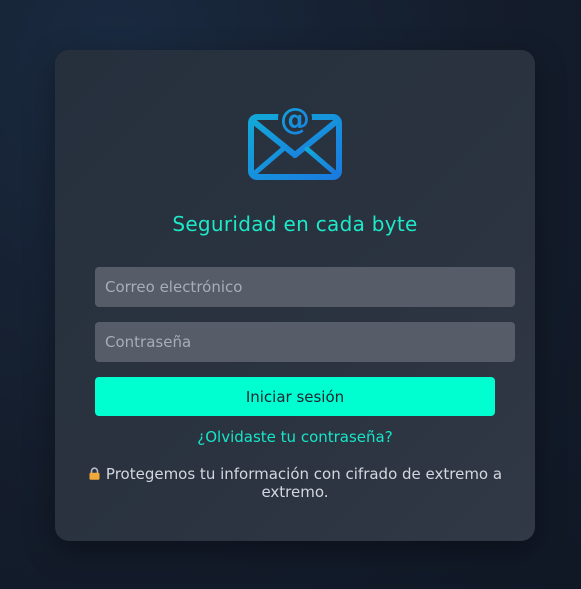 This screenshot has height=589, width=581. What do you see at coordinates (295, 140) in the screenshot?
I see `envelope-at-icon: @` at bounding box center [295, 140].